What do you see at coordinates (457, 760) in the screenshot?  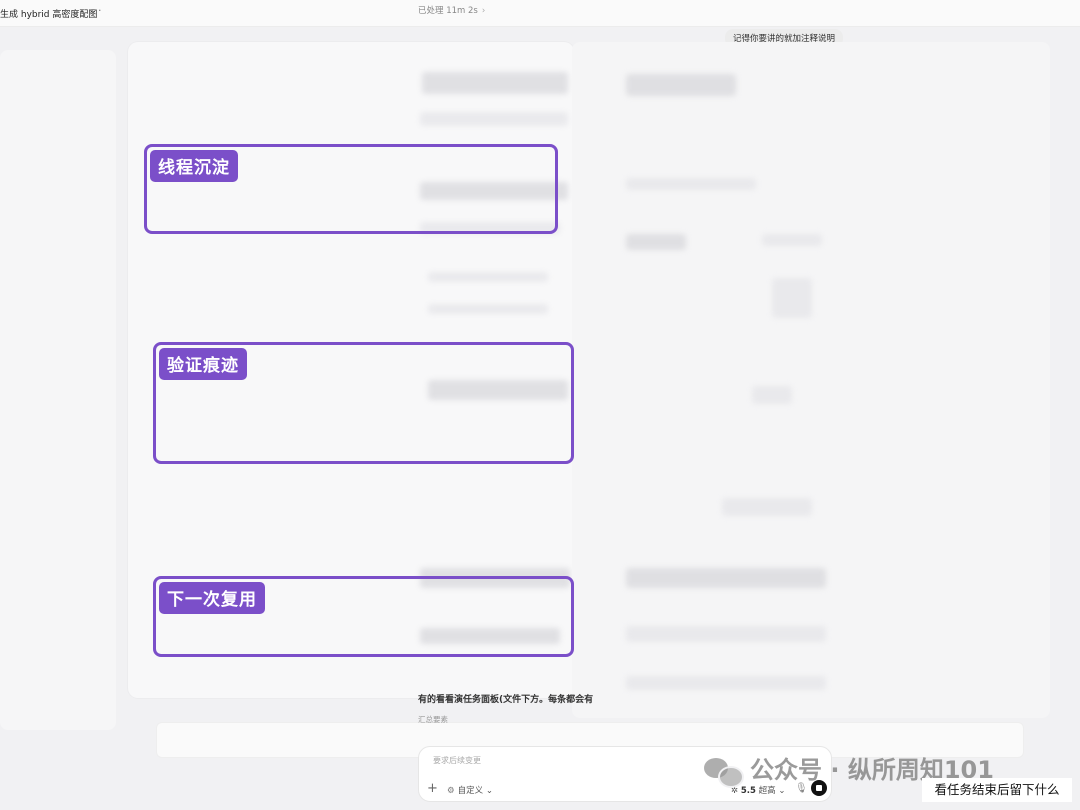 I see `composer-placeholder: 要求后续变更` at bounding box center [457, 760].